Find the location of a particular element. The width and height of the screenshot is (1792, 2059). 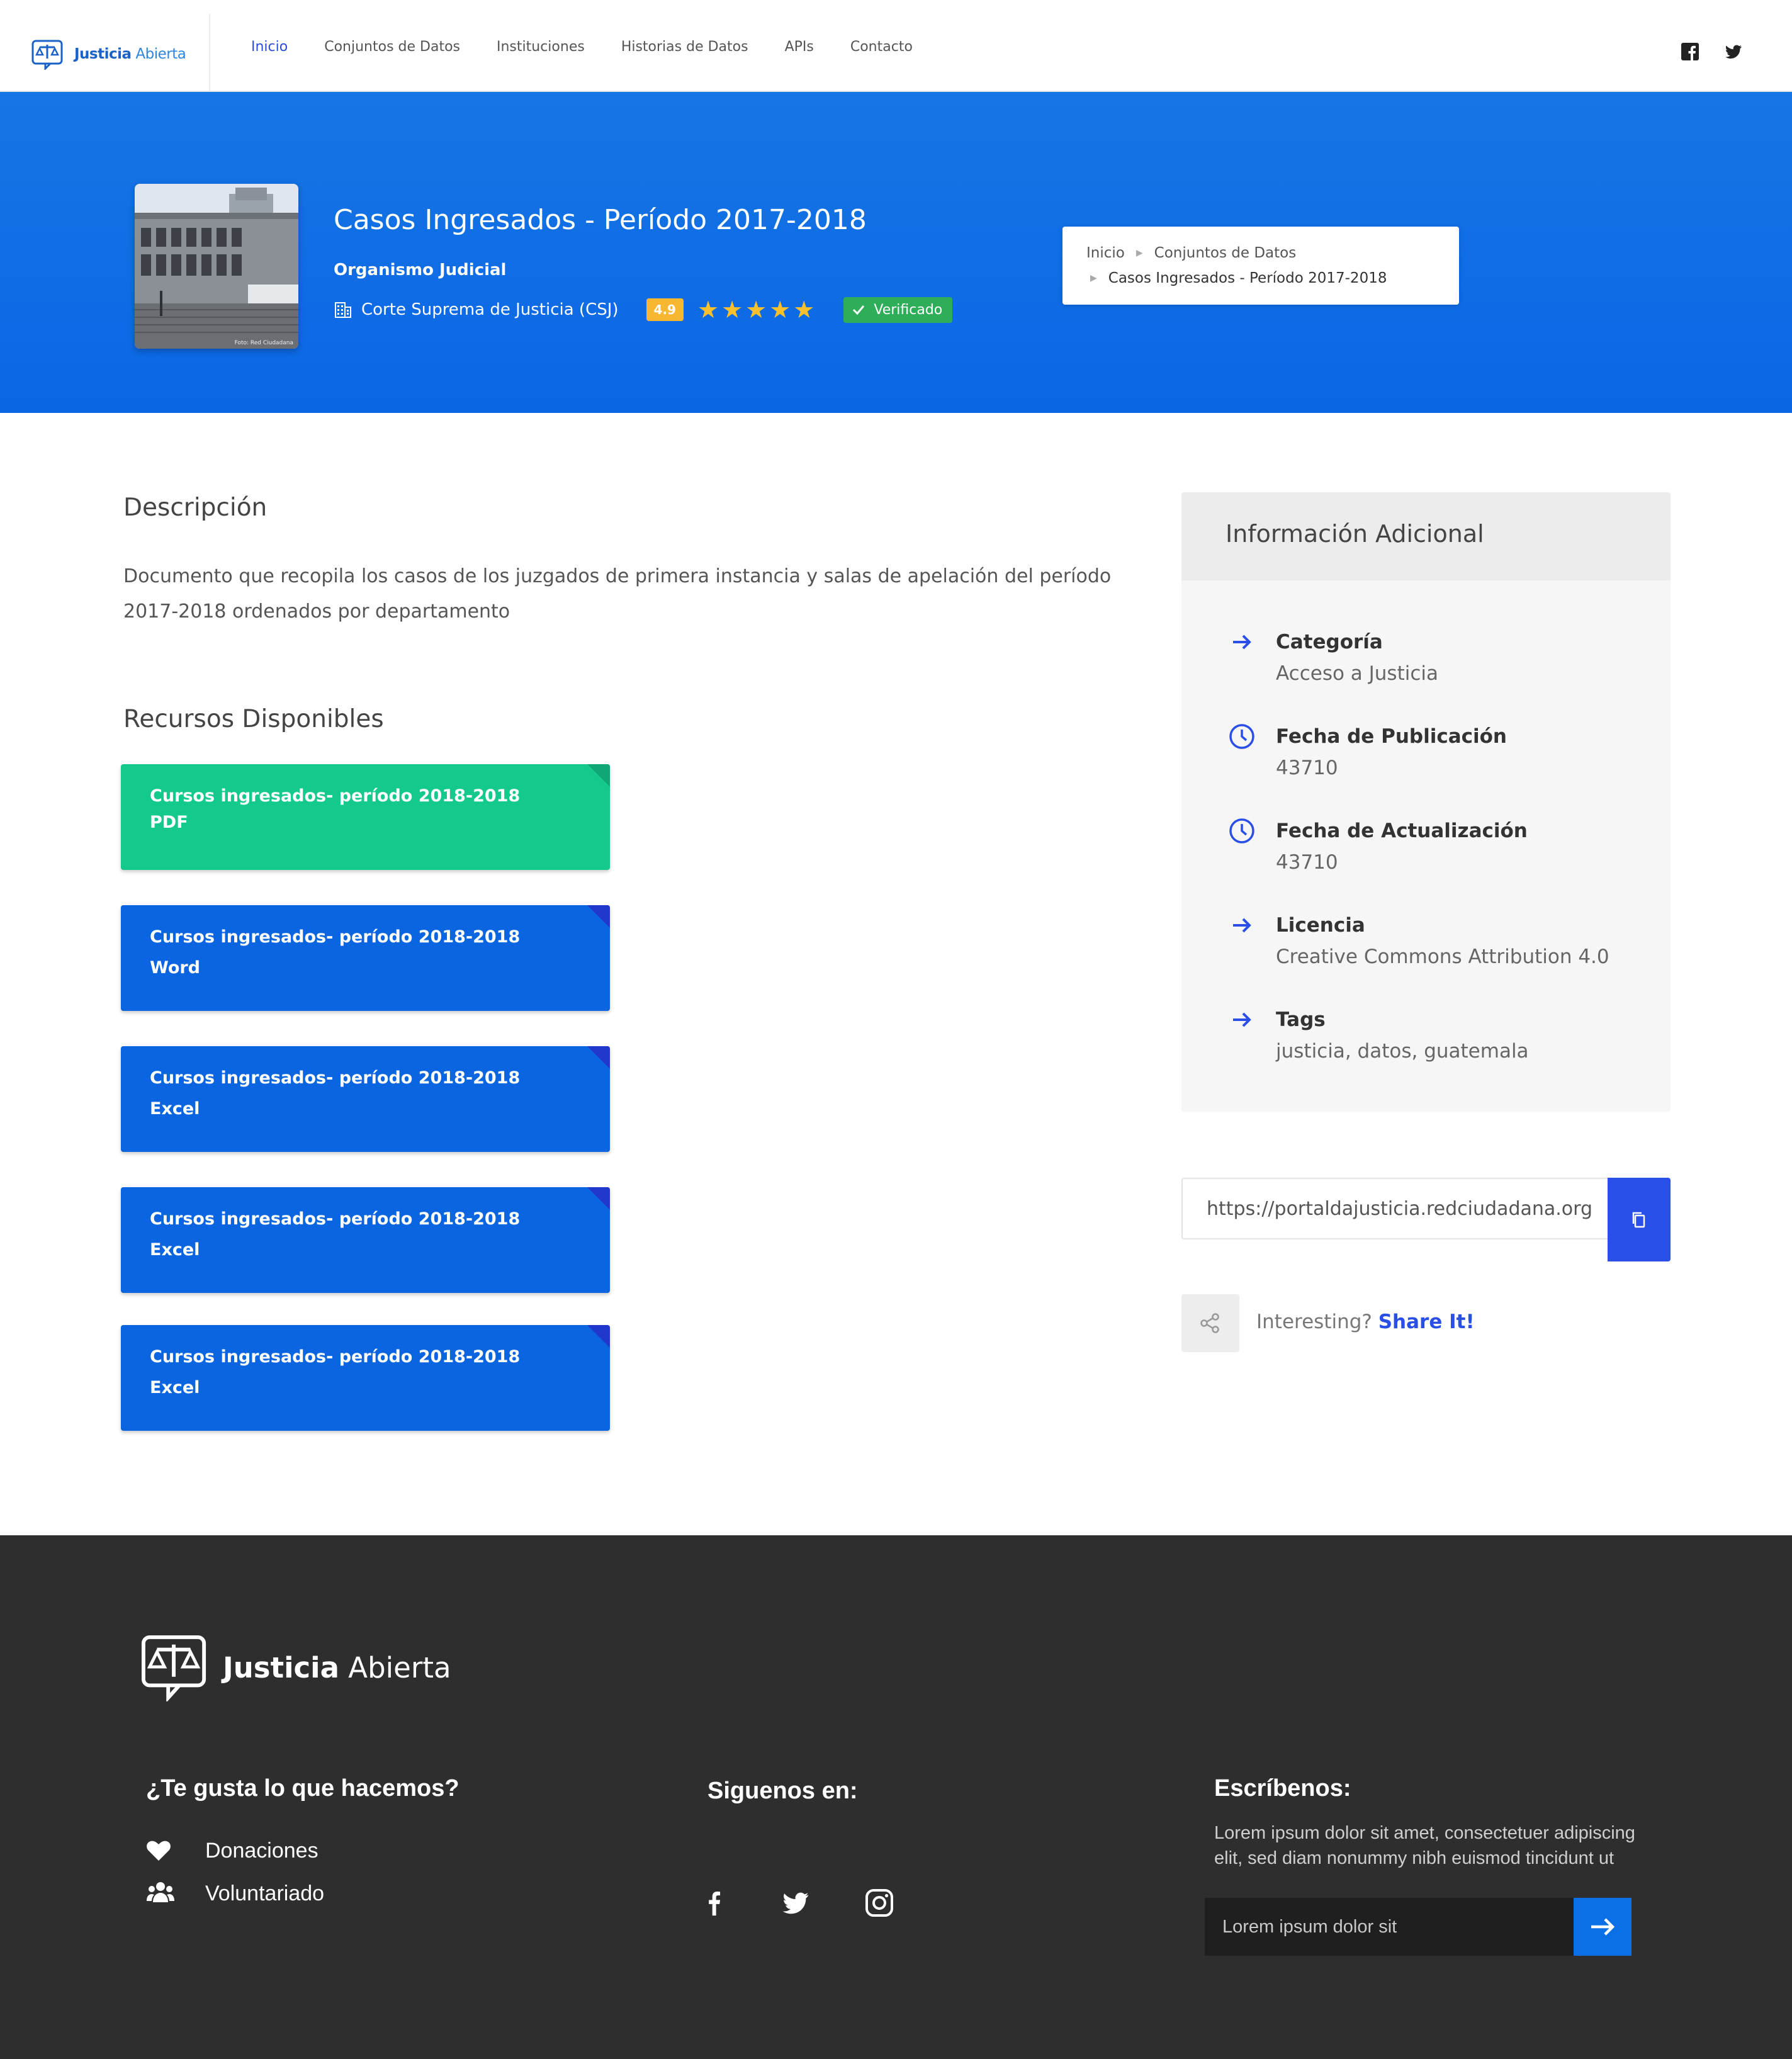

footer-col-contact-title: Escríbenos: is located at coordinates (1282, 1788).